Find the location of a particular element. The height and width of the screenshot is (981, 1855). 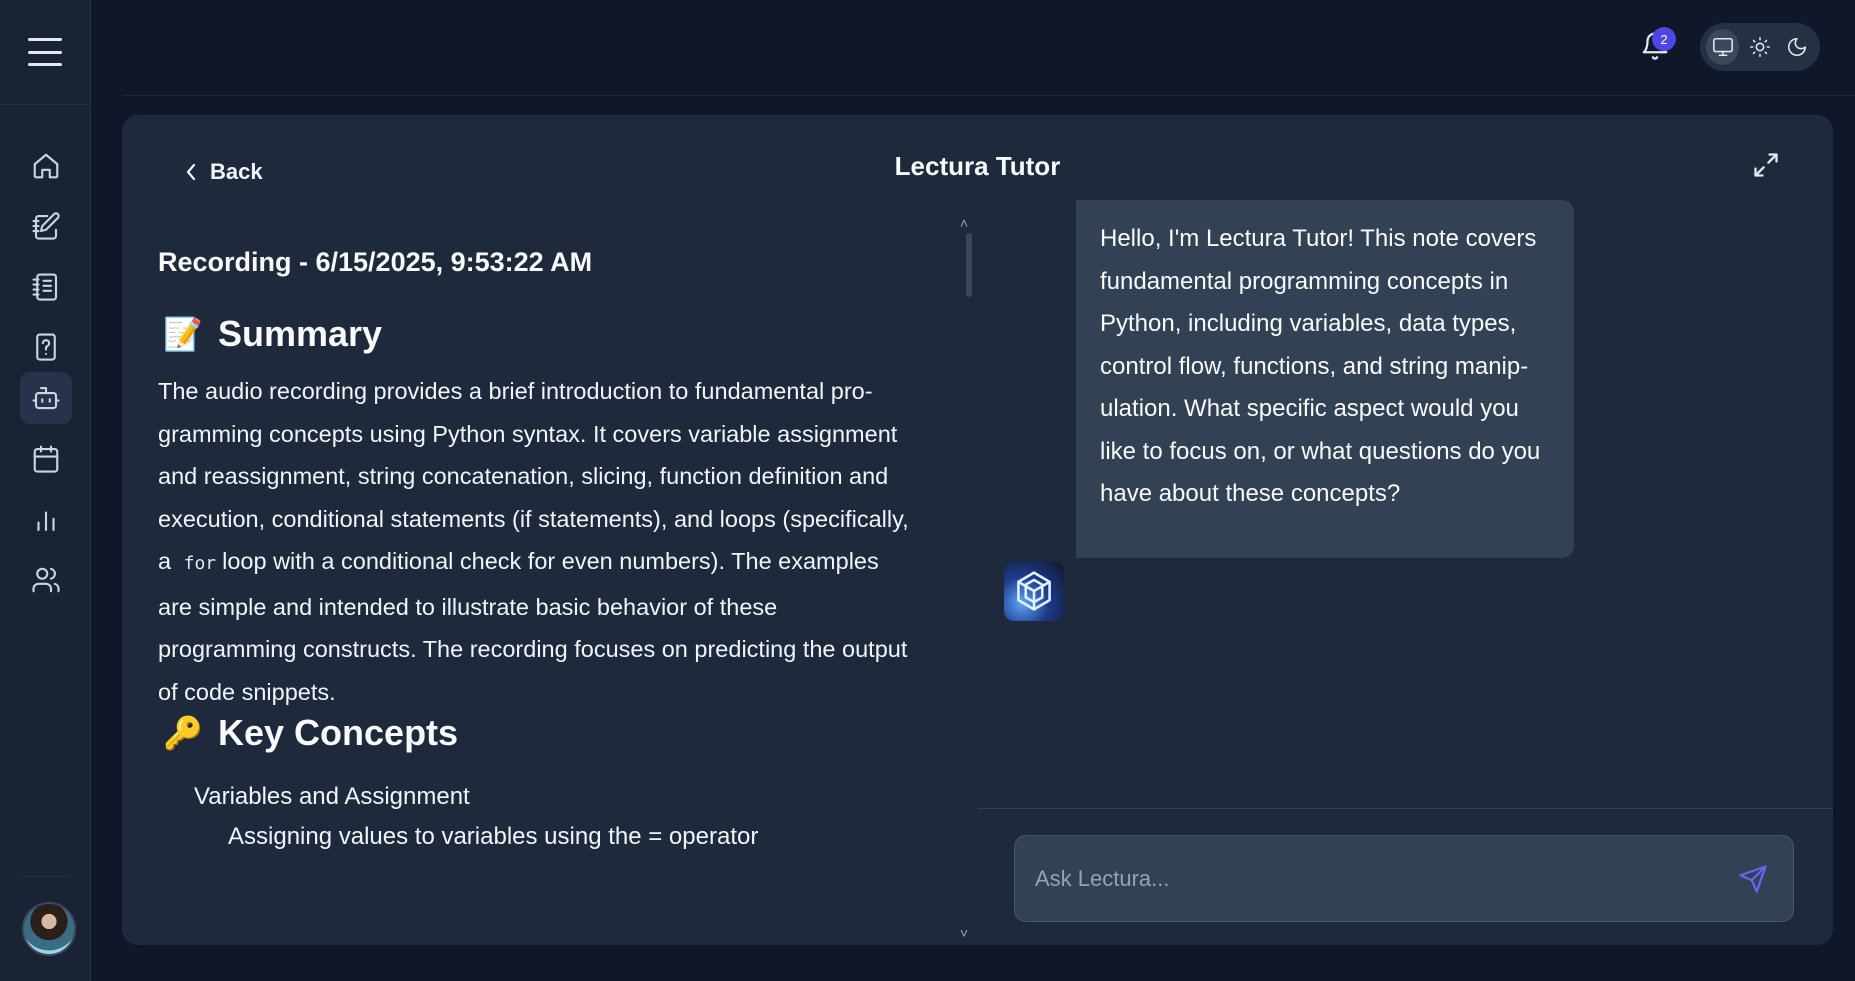

expand-button is located at coordinates (1768, 167).